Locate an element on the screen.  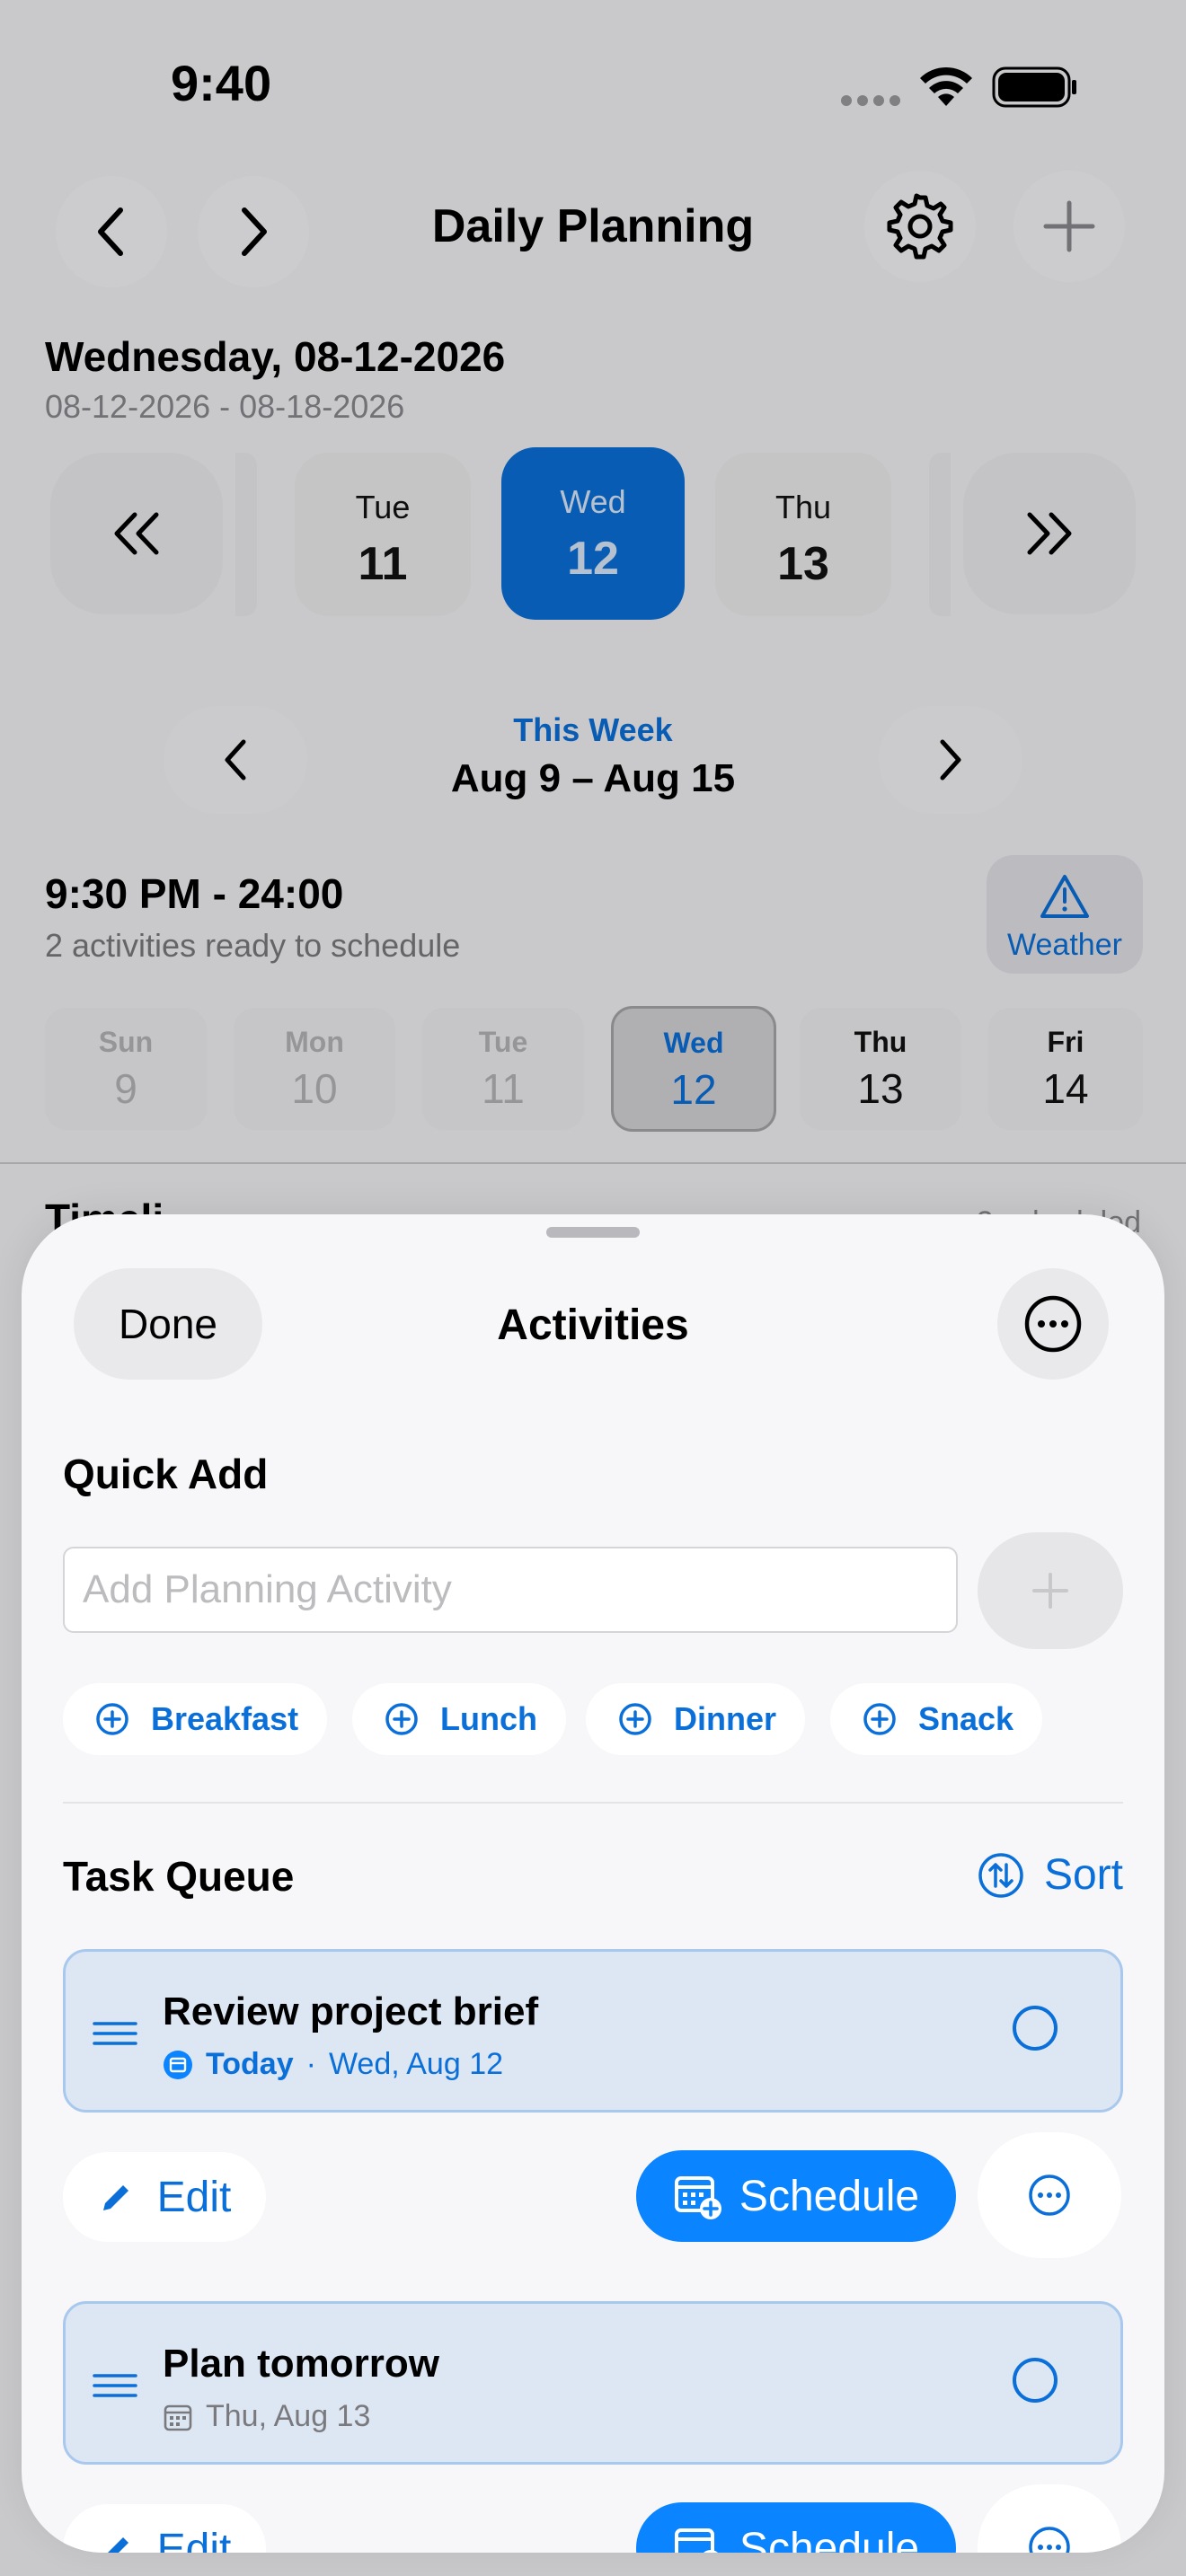
more-options-button is located at coordinates (1053, 1324).